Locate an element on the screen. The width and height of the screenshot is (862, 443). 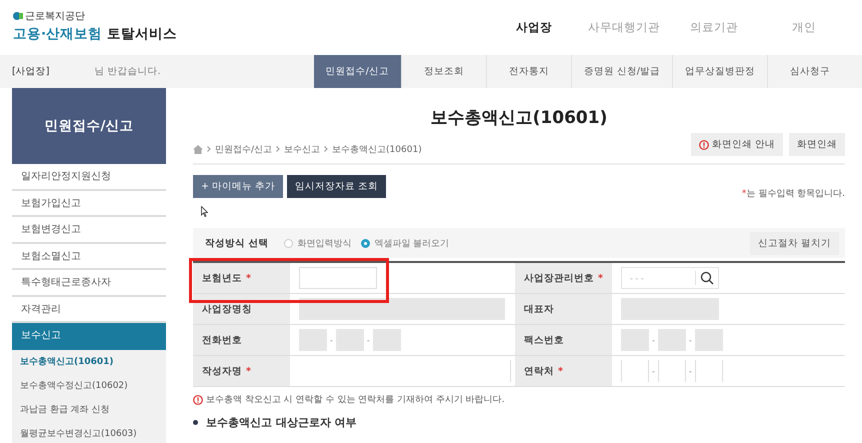
note-text: 보수총액 착오신고 시 연락할 수 있는 연락처를 기재하여 주시기 바랍니다. is located at coordinates (355, 400).